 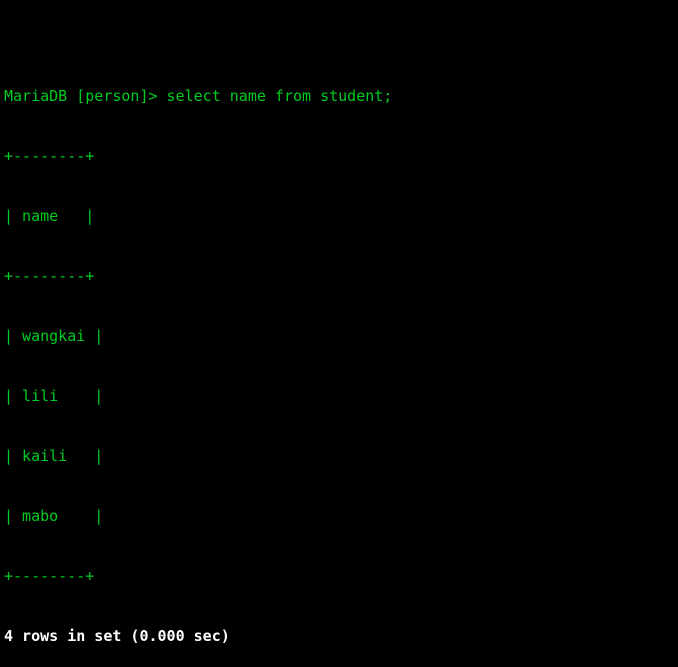 What do you see at coordinates (54, 456) in the screenshot?
I see `table-row: | kaili |` at bounding box center [54, 456].